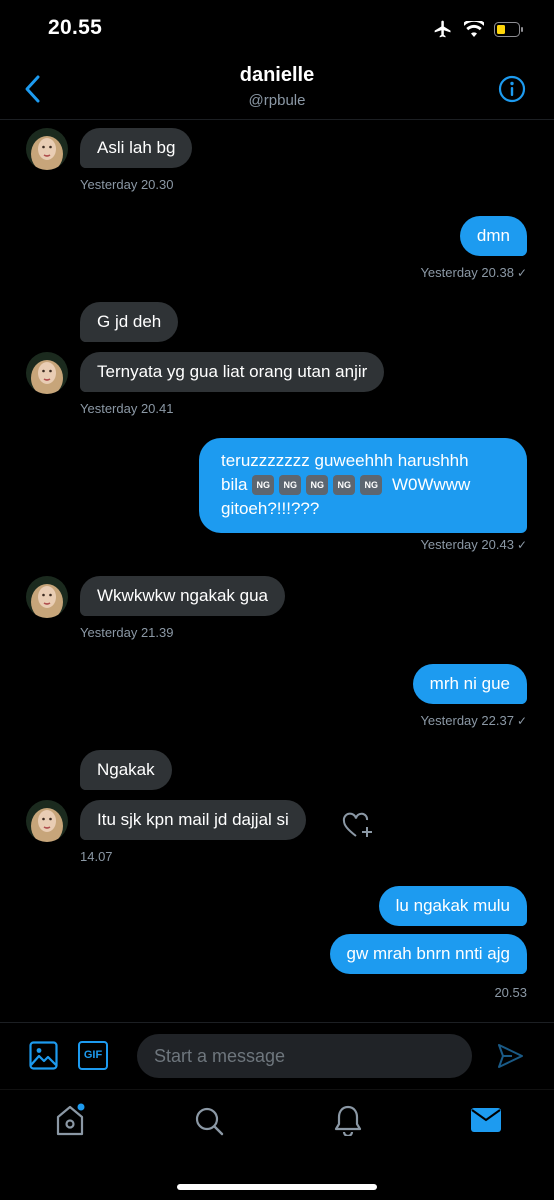 Image resolution: width=554 pixels, height=1200 pixels. Describe the element at coordinates (193, 820) in the screenshot. I see `message-bubble-incoming: Itu sjk kpn mail jd dajjal si` at that location.